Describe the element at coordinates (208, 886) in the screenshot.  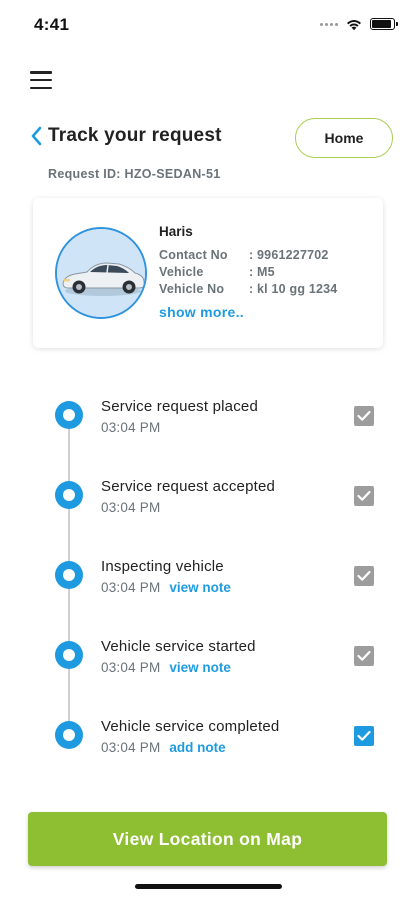
I see `home-indicator` at that location.